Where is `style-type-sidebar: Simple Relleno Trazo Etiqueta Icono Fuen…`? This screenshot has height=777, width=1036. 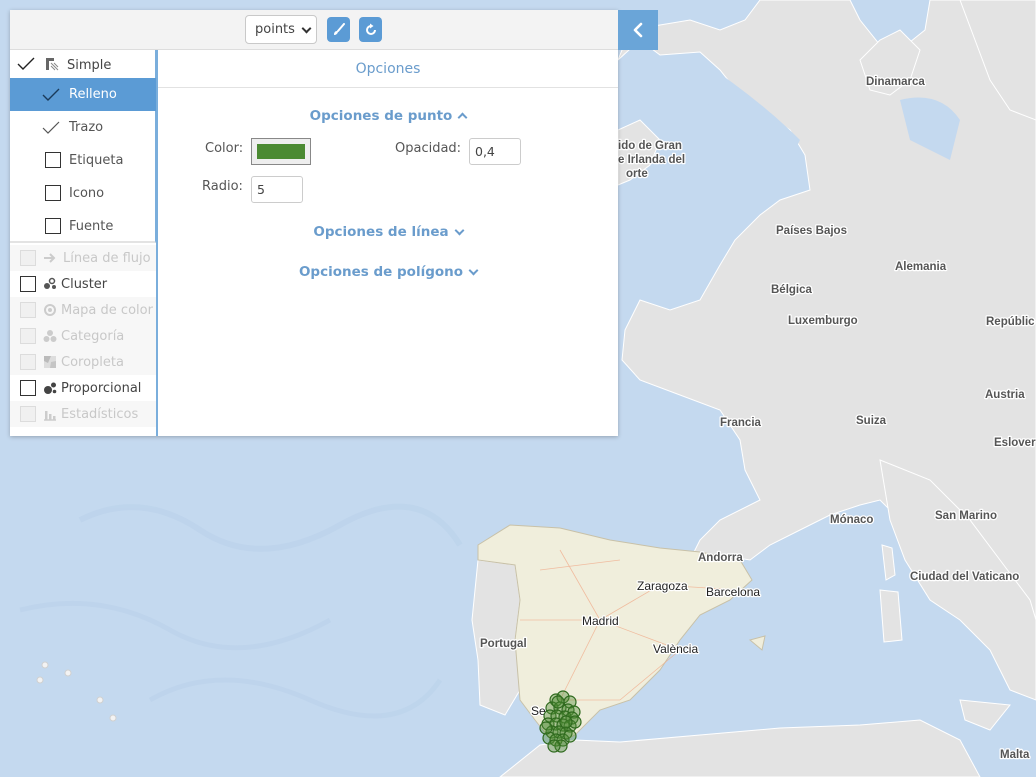
style-type-sidebar: Simple Relleno Trazo Etiqueta Icono Fuen… is located at coordinates (84, 243).